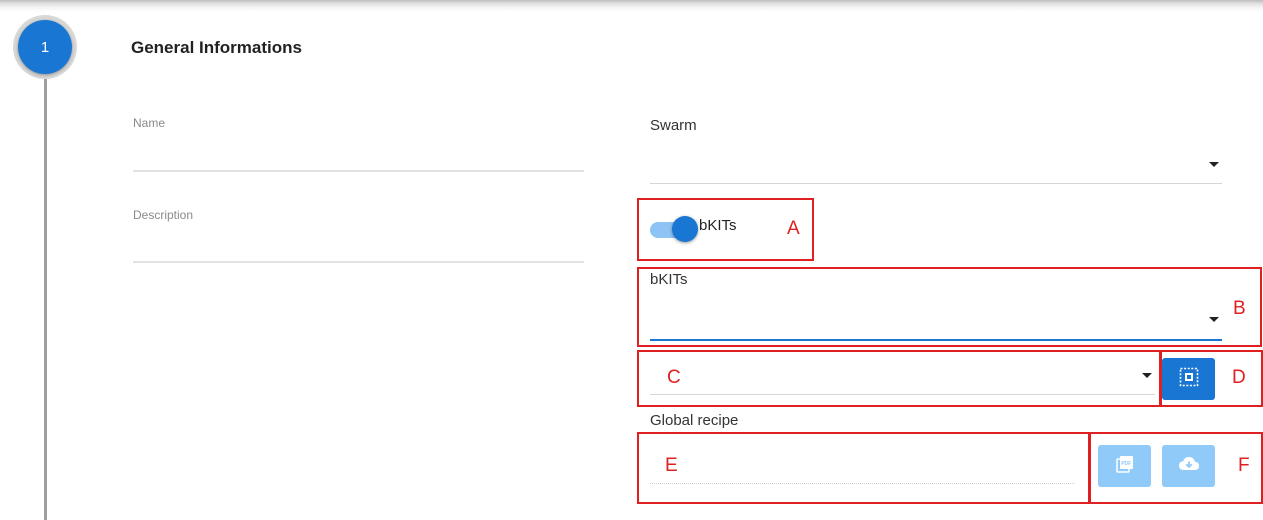 This screenshot has height=520, width=1263. What do you see at coordinates (793, 228) in the screenshot?
I see `annotation-letter-a: A` at bounding box center [793, 228].